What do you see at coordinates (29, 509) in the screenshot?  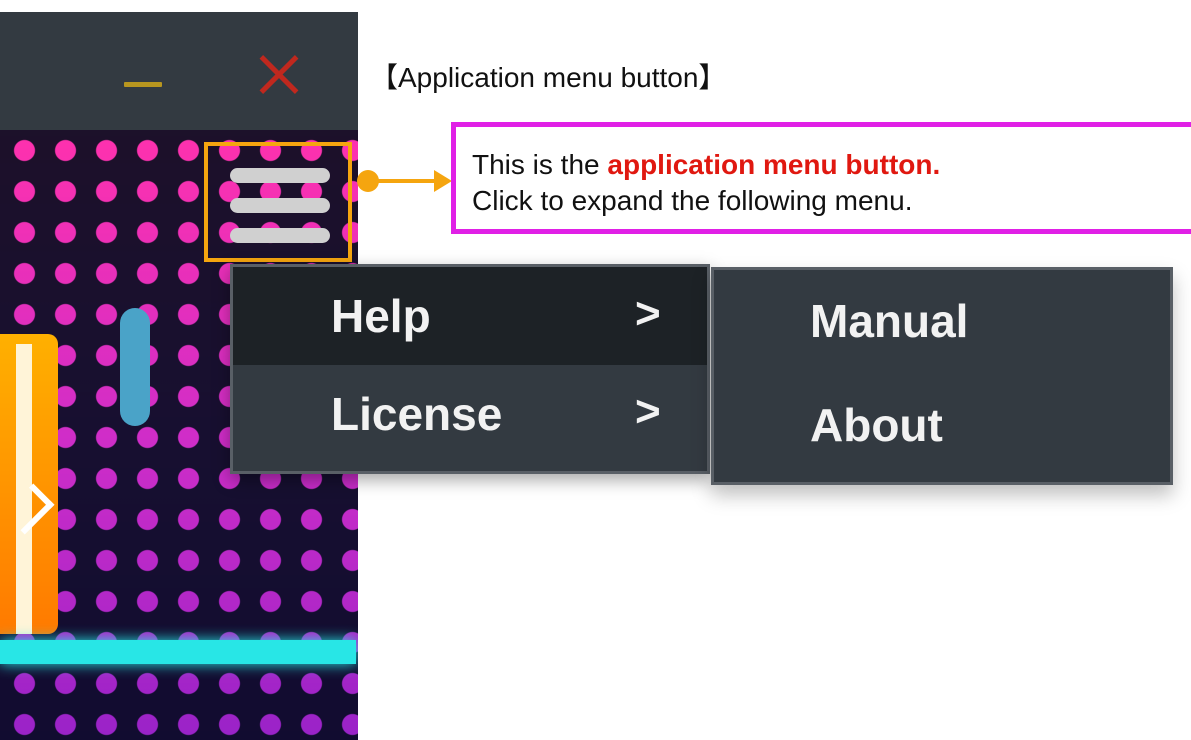 I see `chevron-icon` at bounding box center [29, 509].